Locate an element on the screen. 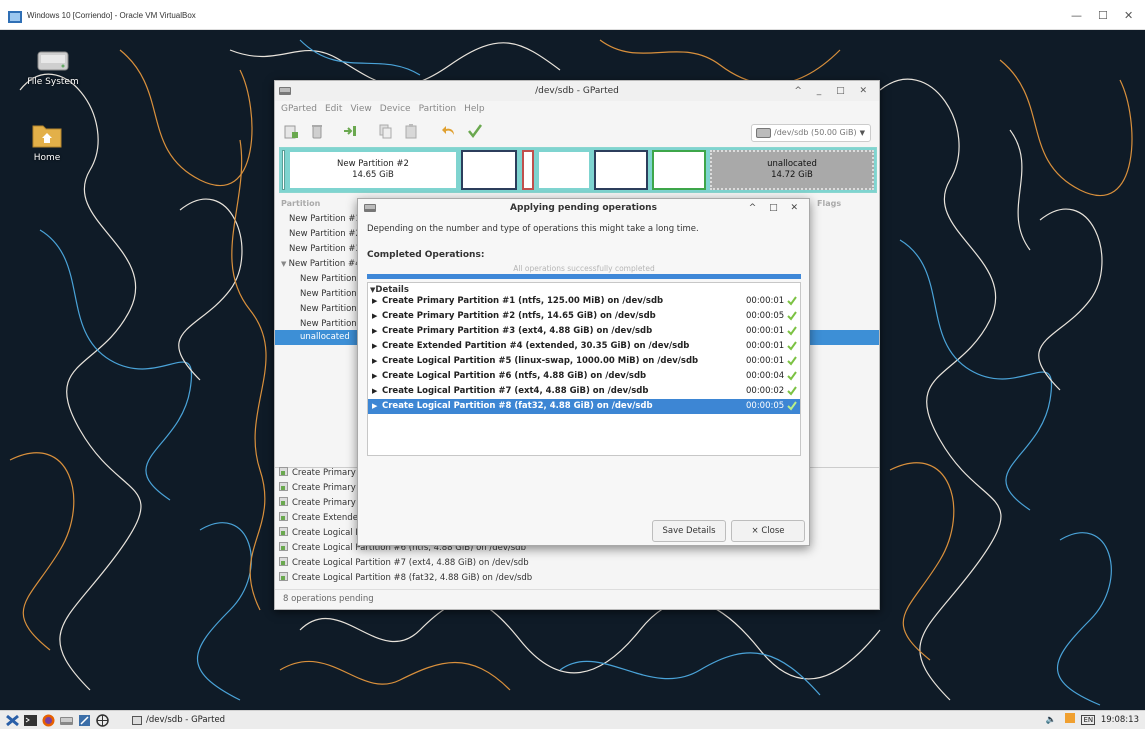 The width and height of the screenshot is (1145, 729). notification-icon is located at coordinates (1069, 718).